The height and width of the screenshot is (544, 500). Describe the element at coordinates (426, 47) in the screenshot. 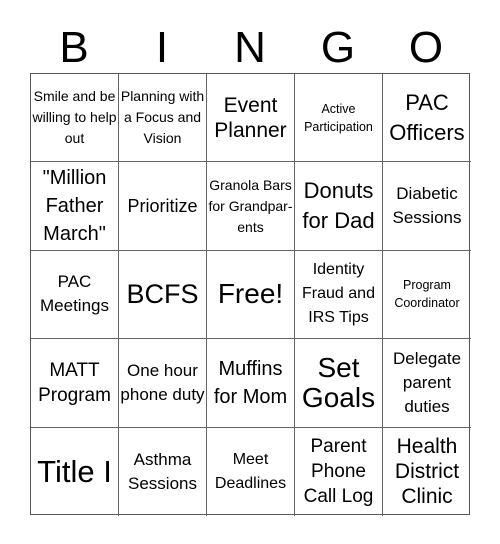

I see `header-letter-o: O` at that location.